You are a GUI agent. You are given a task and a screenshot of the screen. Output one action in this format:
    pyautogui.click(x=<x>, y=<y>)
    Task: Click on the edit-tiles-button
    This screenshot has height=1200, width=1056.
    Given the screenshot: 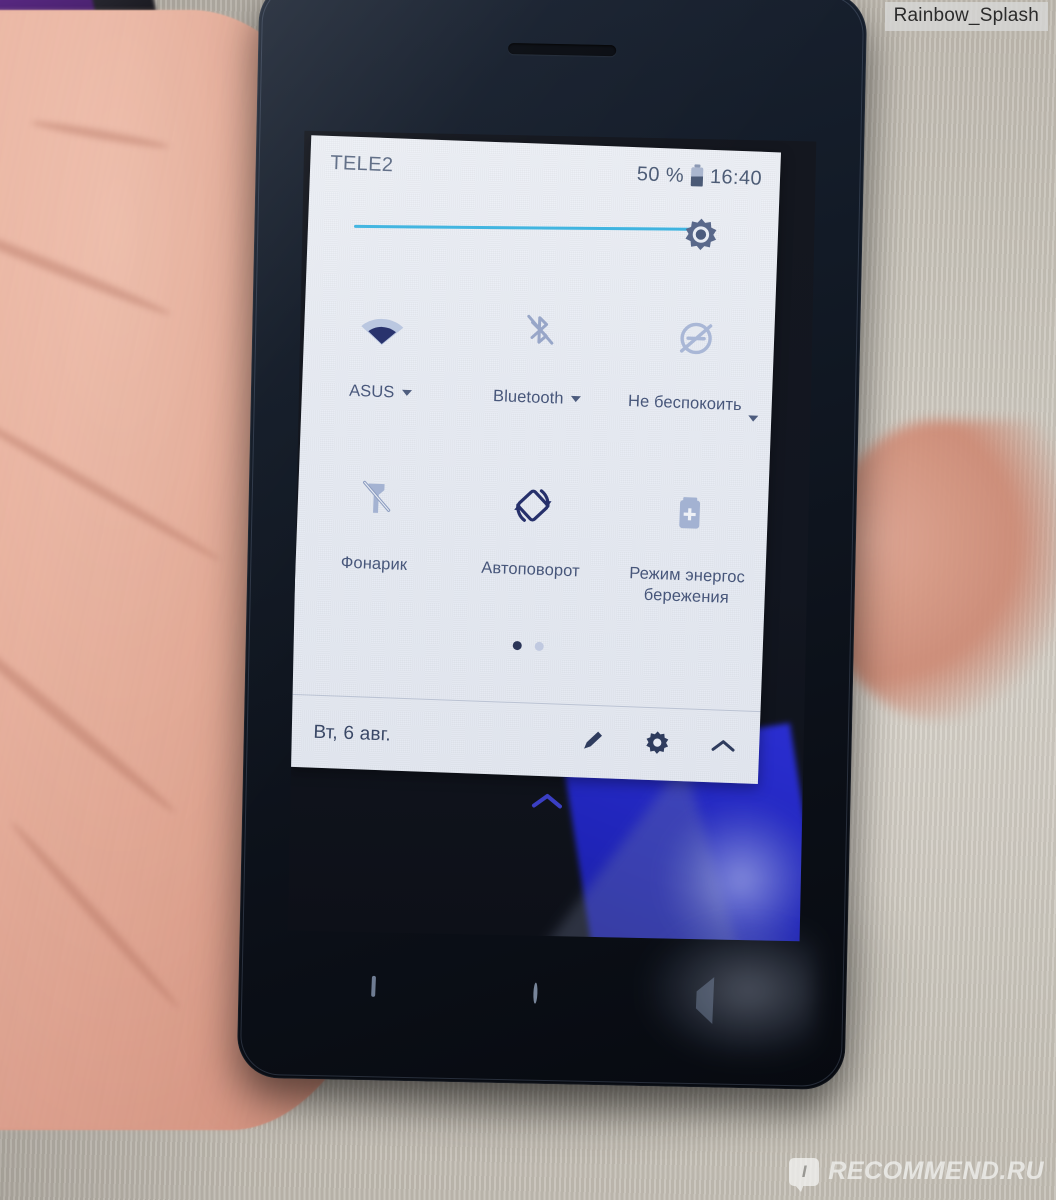 What is the action you would take?
    pyautogui.click(x=592, y=743)
    